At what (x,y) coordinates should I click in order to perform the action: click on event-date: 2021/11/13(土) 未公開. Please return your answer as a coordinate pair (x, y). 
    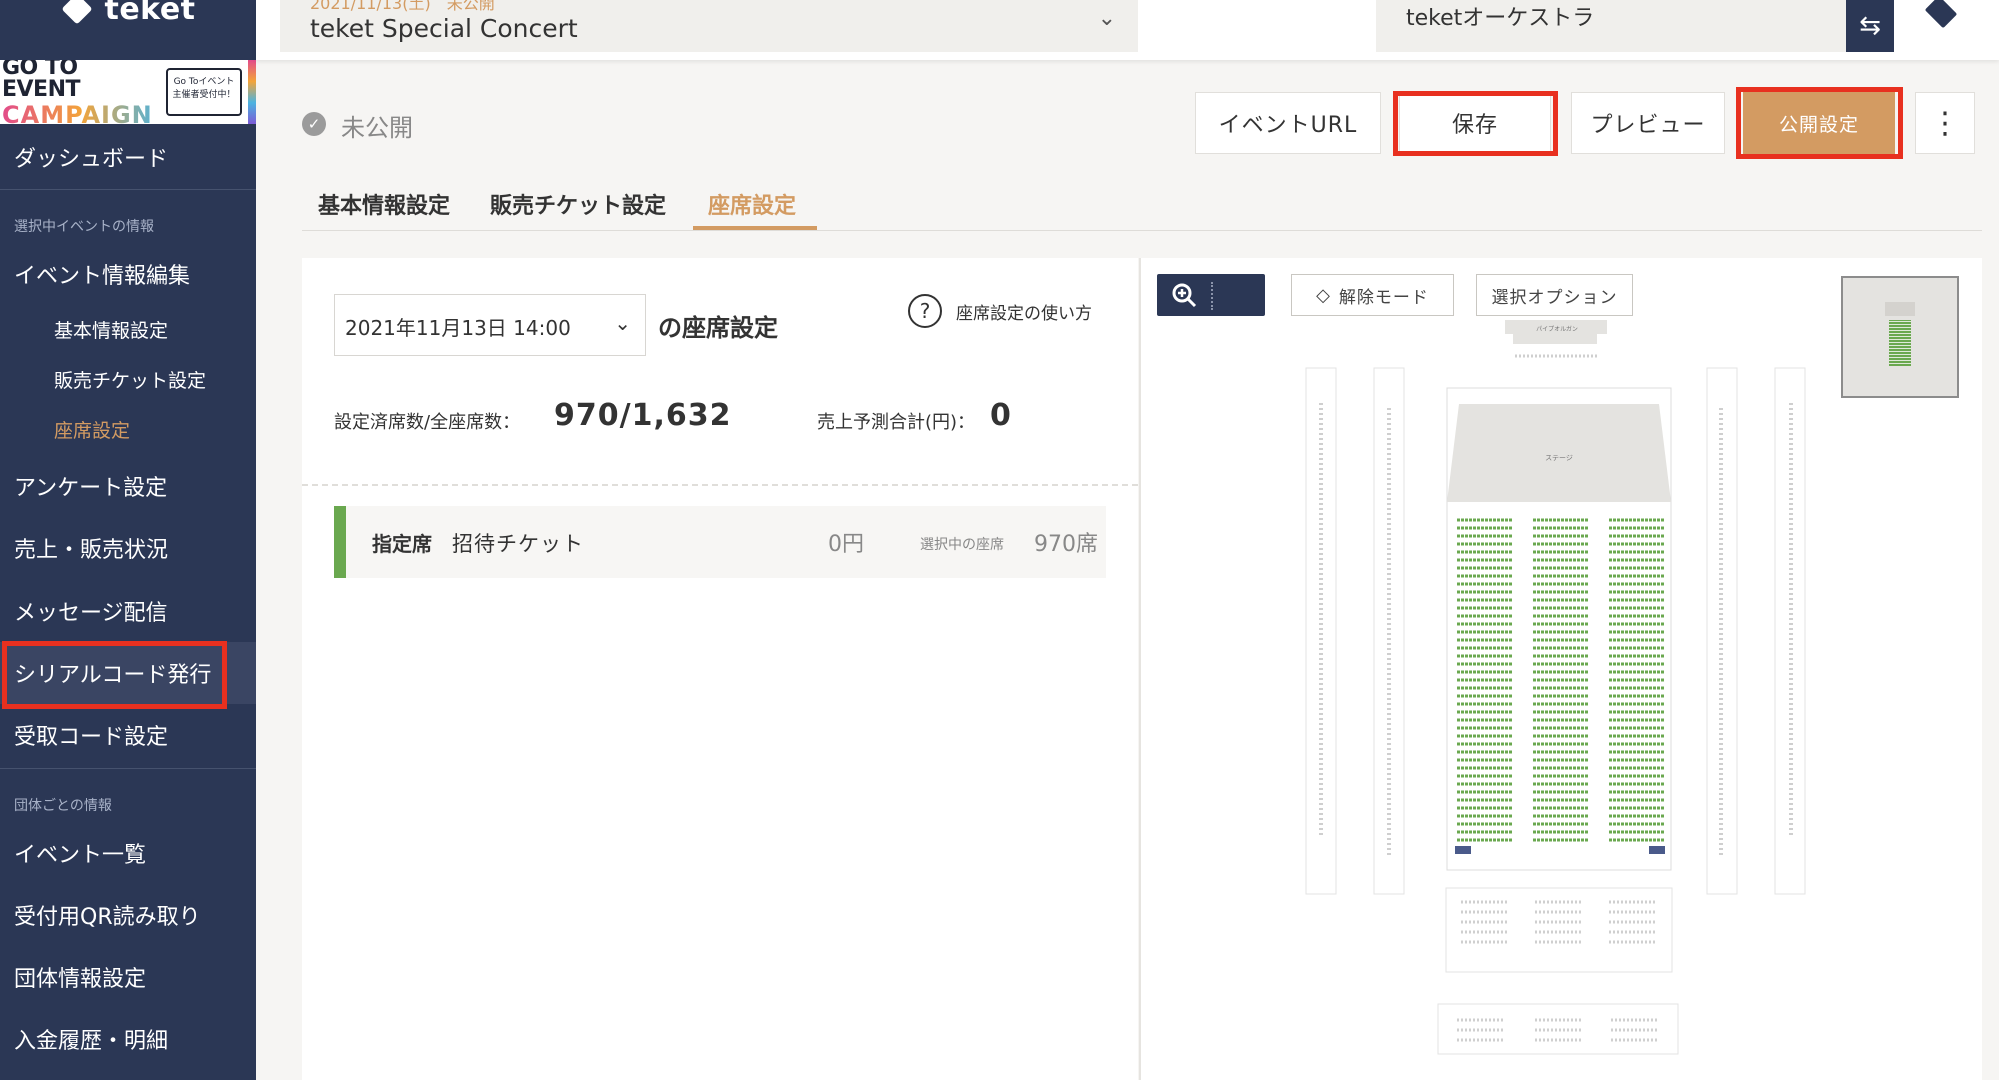
    Looking at the image, I should click on (402, 6).